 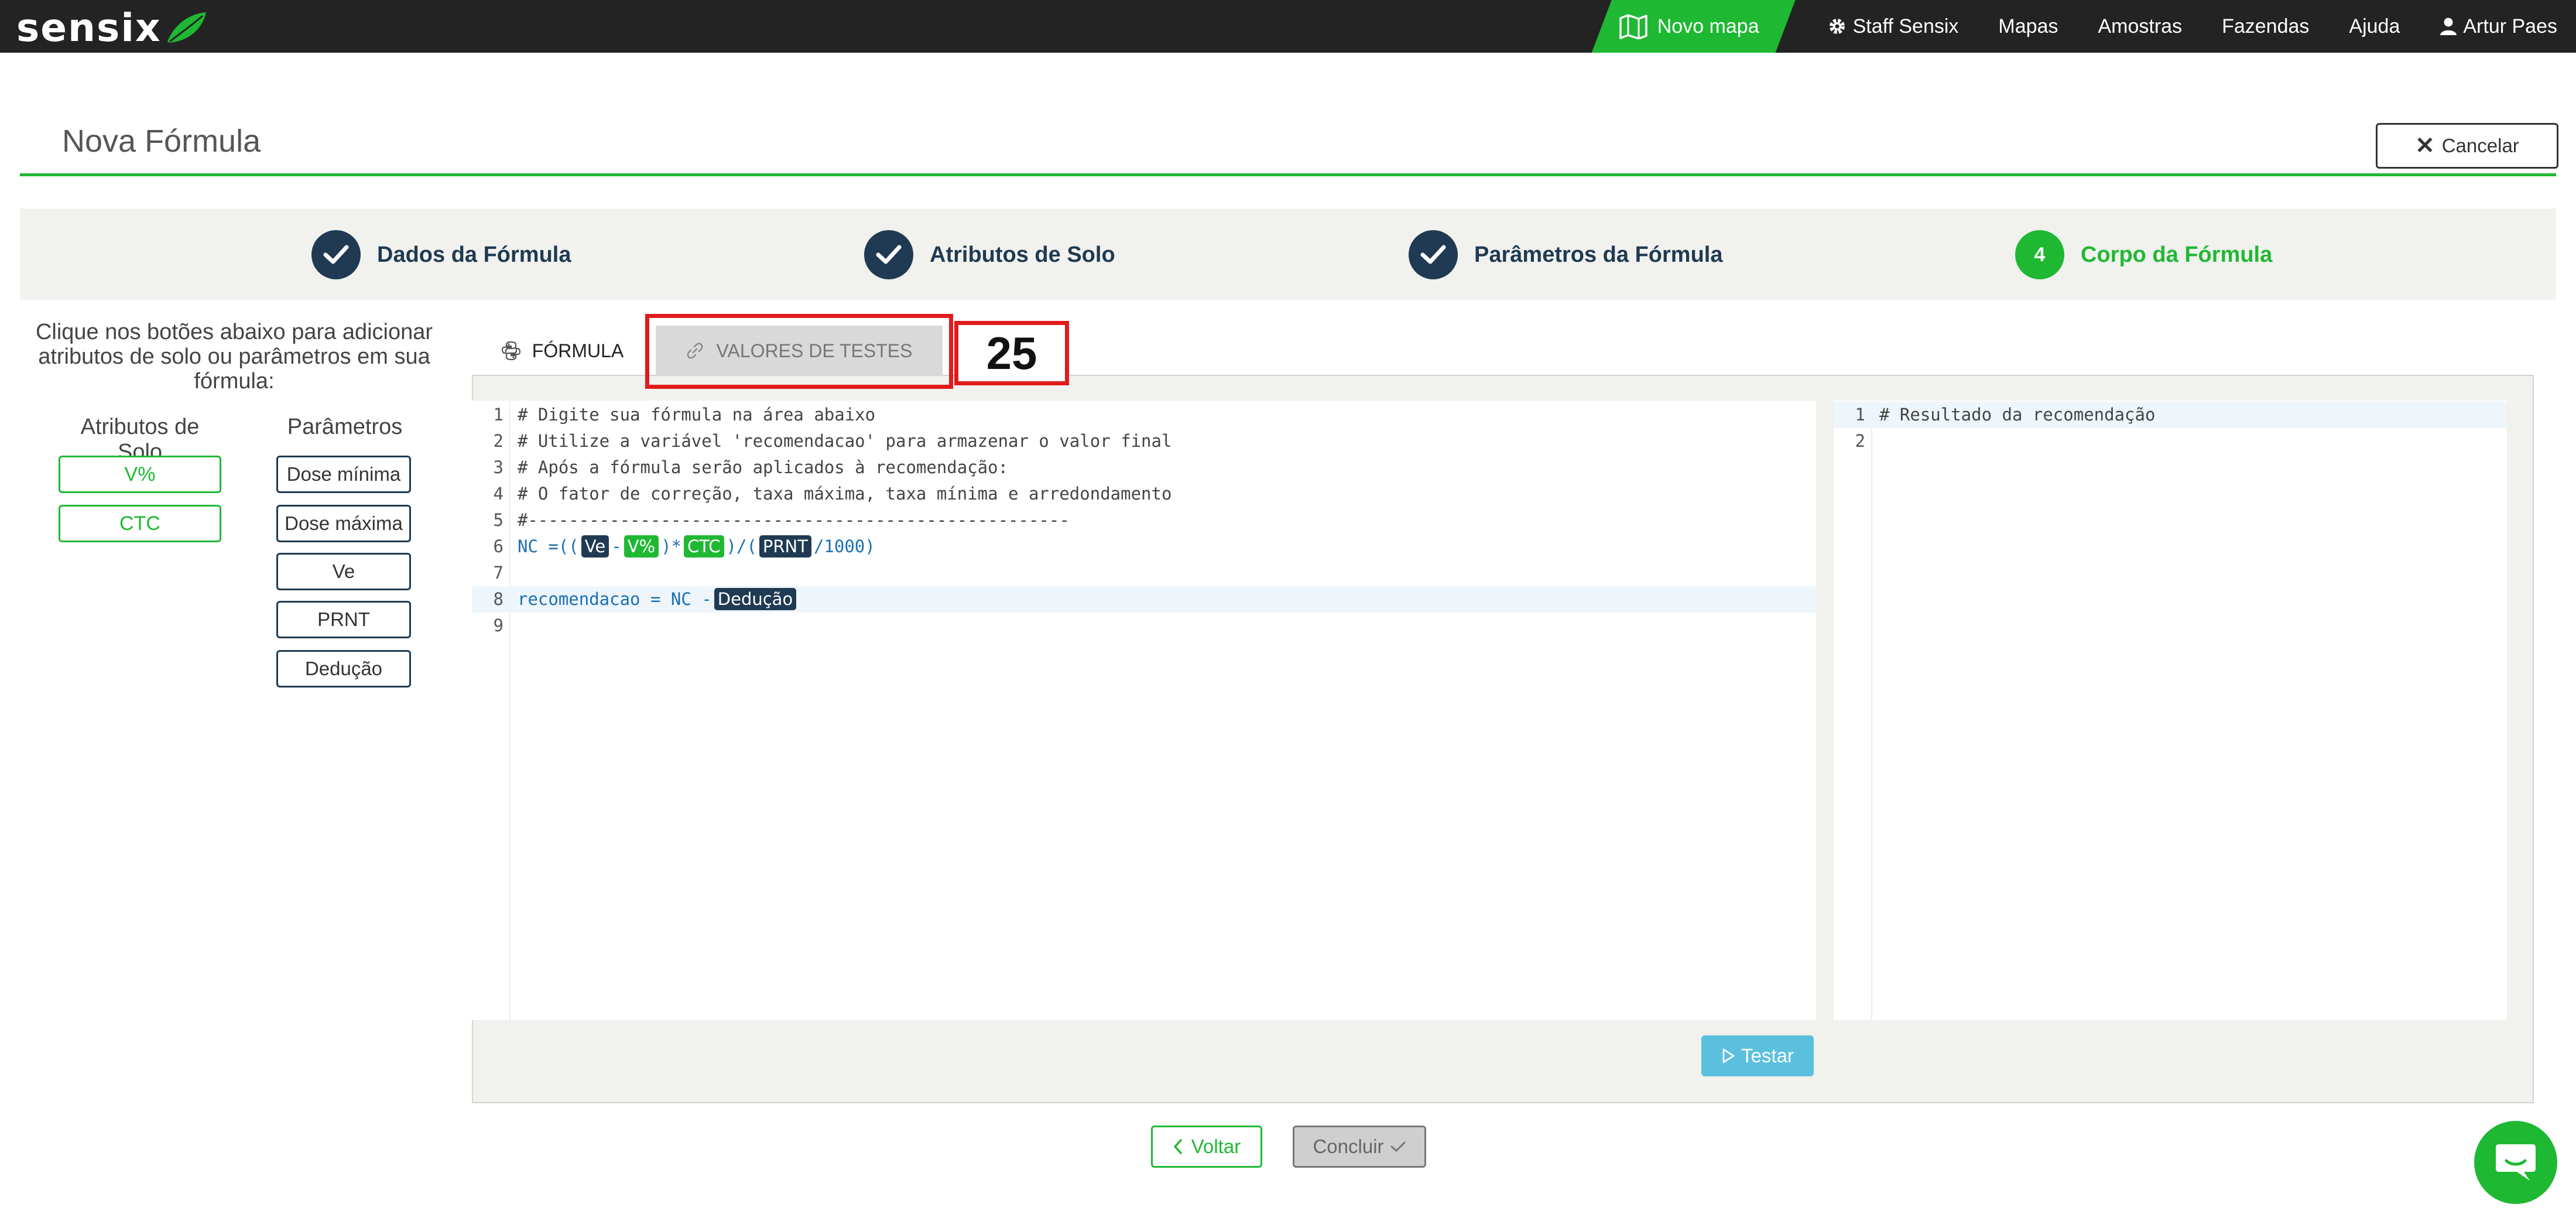 I want to click on title-divider, so click(x=1288, y=174).